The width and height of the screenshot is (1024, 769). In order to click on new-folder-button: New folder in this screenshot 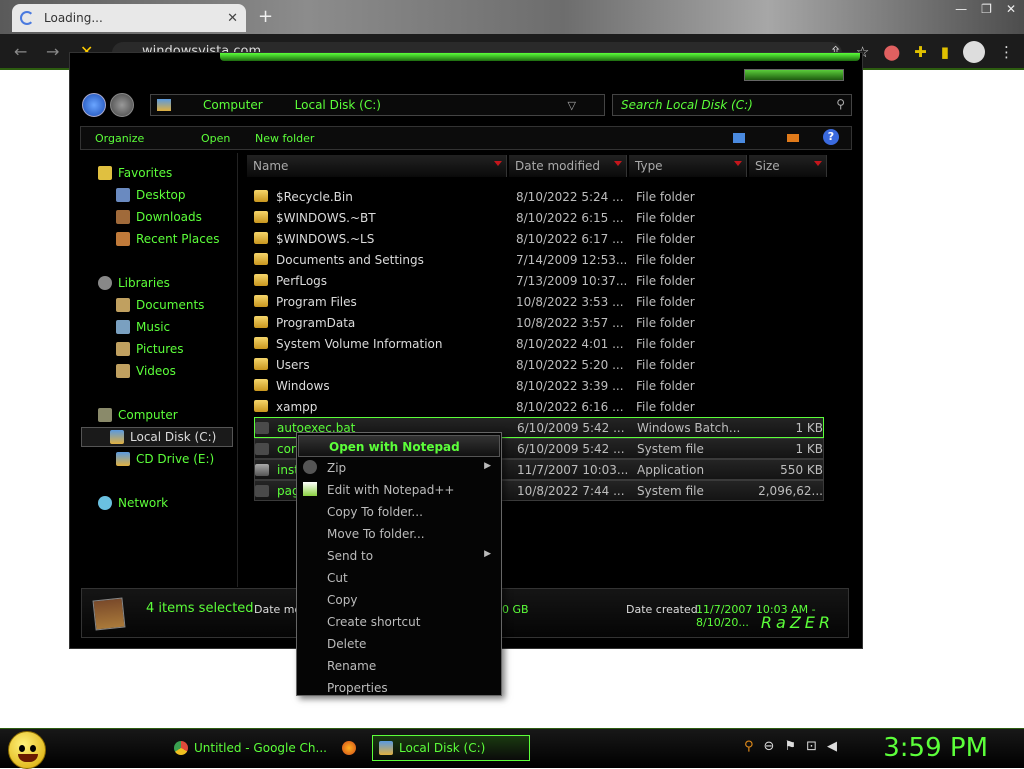, I will do `click(284, 138)`.